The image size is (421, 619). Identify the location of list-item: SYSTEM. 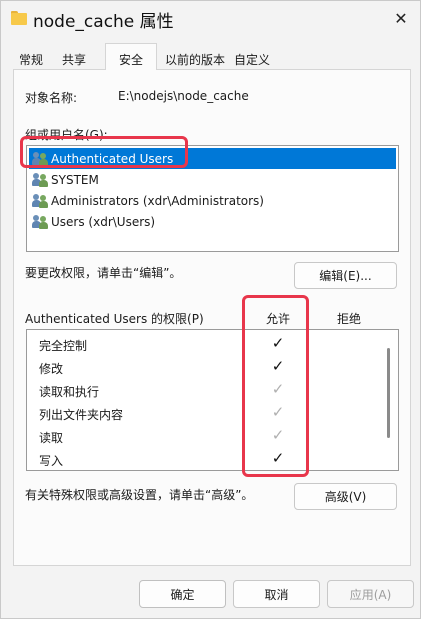
(212, 179).